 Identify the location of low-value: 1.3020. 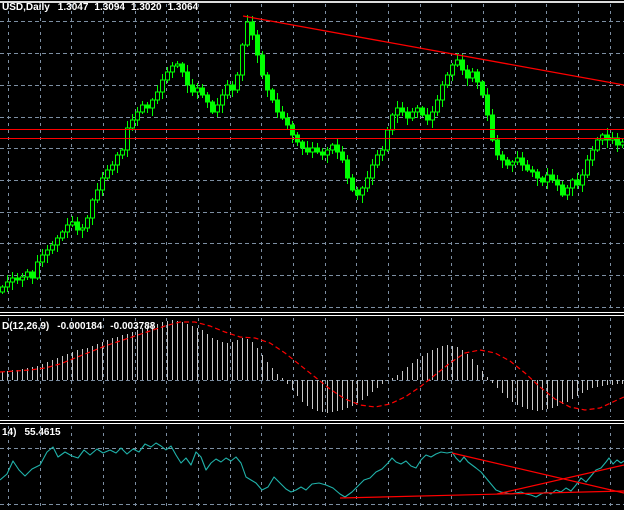
(146, 7).